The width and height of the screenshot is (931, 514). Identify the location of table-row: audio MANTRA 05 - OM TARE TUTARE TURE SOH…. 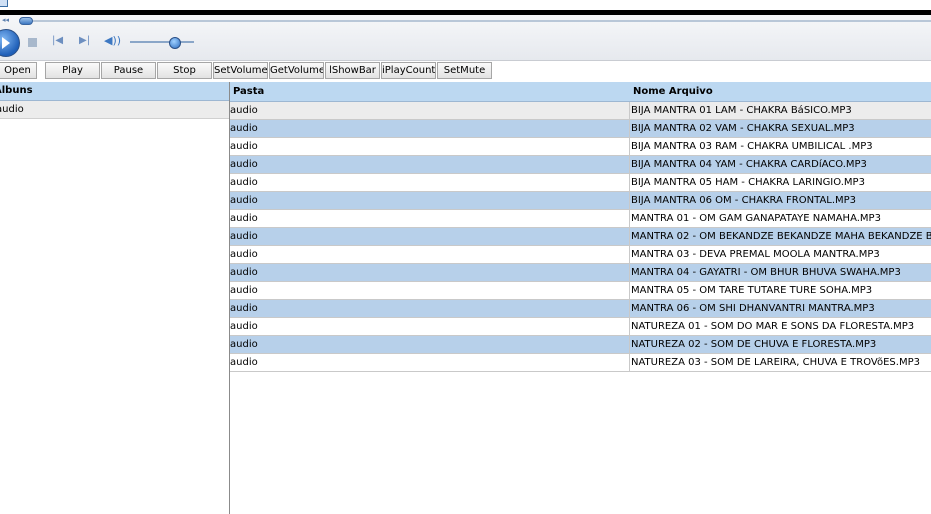
(580, 291).